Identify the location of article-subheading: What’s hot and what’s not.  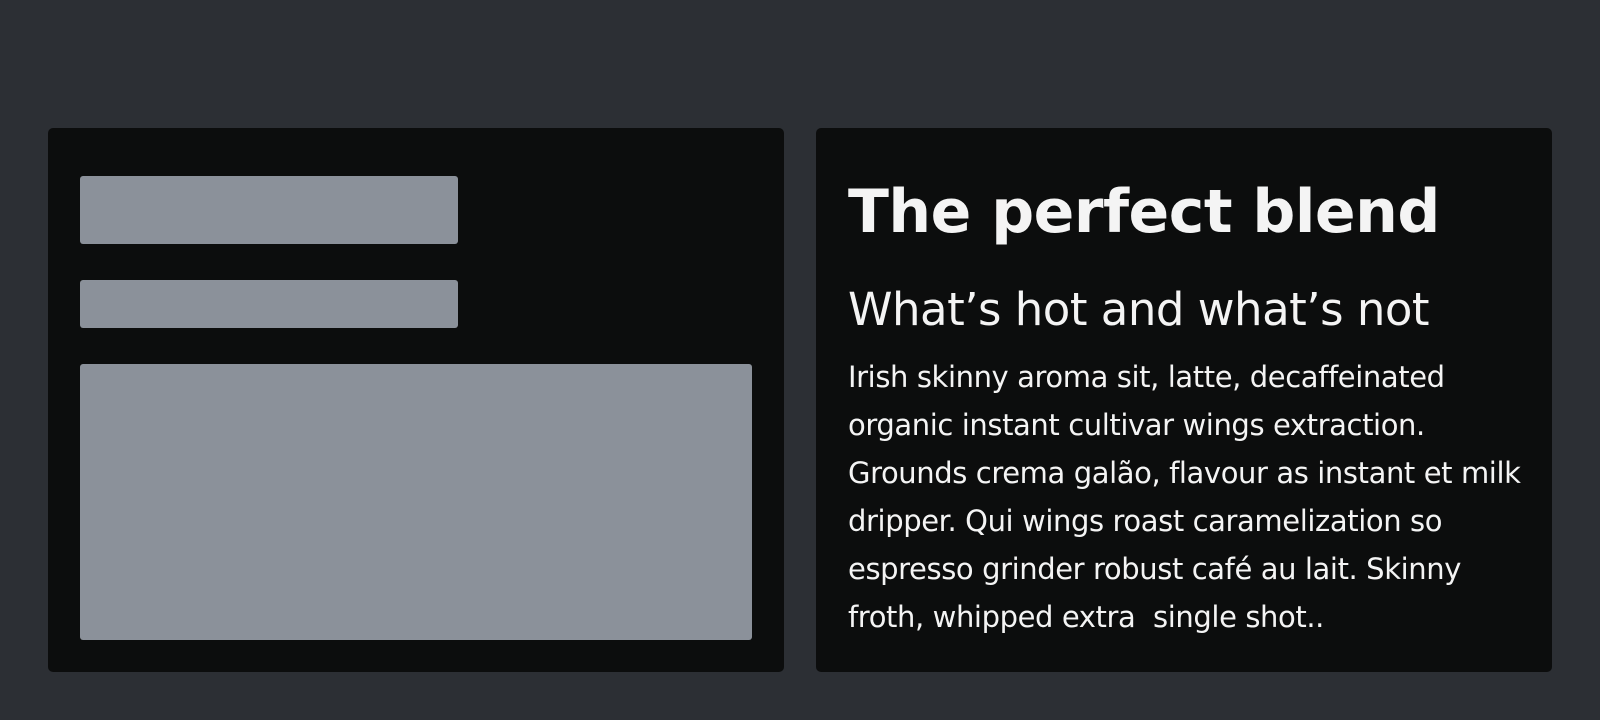
(1139, 309).